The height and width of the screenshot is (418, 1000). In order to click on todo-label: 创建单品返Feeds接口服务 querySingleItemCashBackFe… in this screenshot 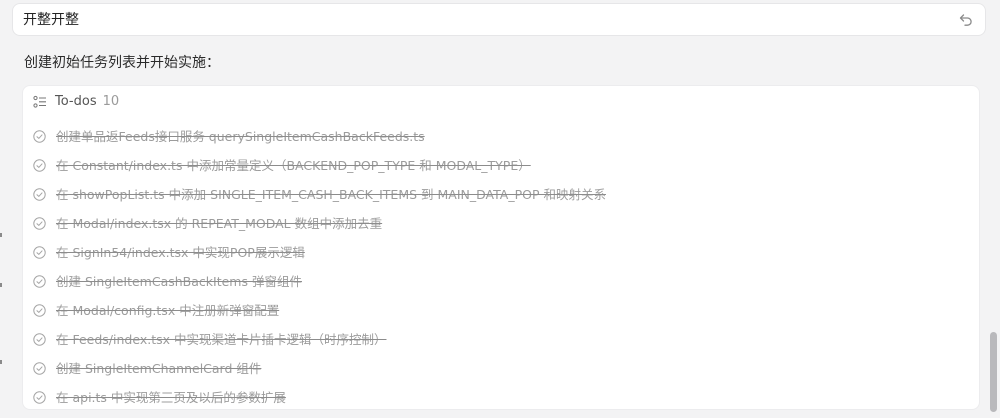, I will do `click(240, 136)`.